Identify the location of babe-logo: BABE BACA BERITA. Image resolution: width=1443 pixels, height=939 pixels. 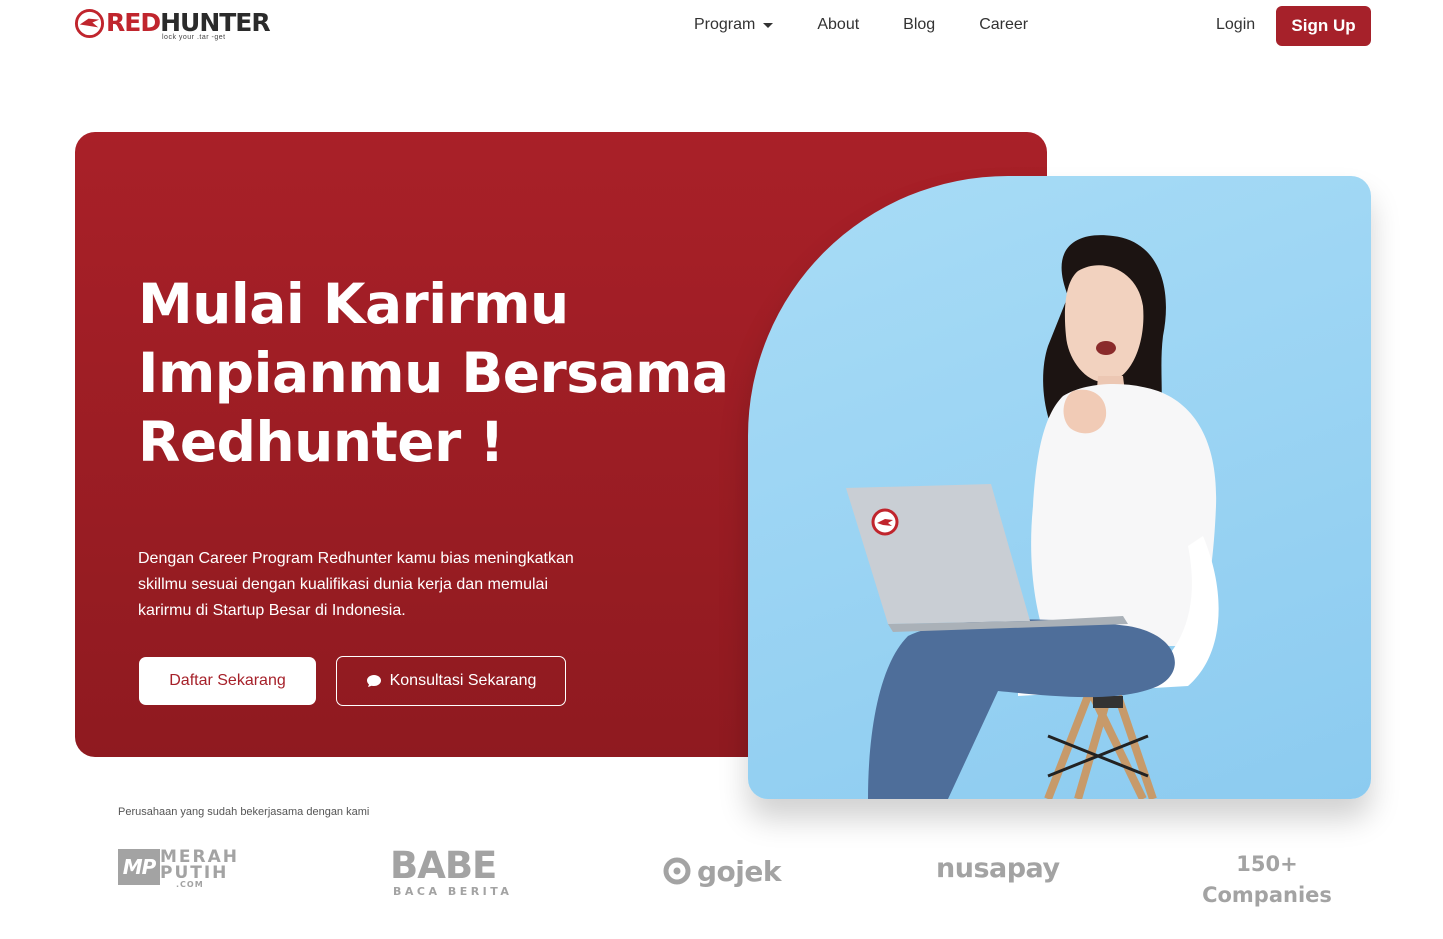
(452, 873).